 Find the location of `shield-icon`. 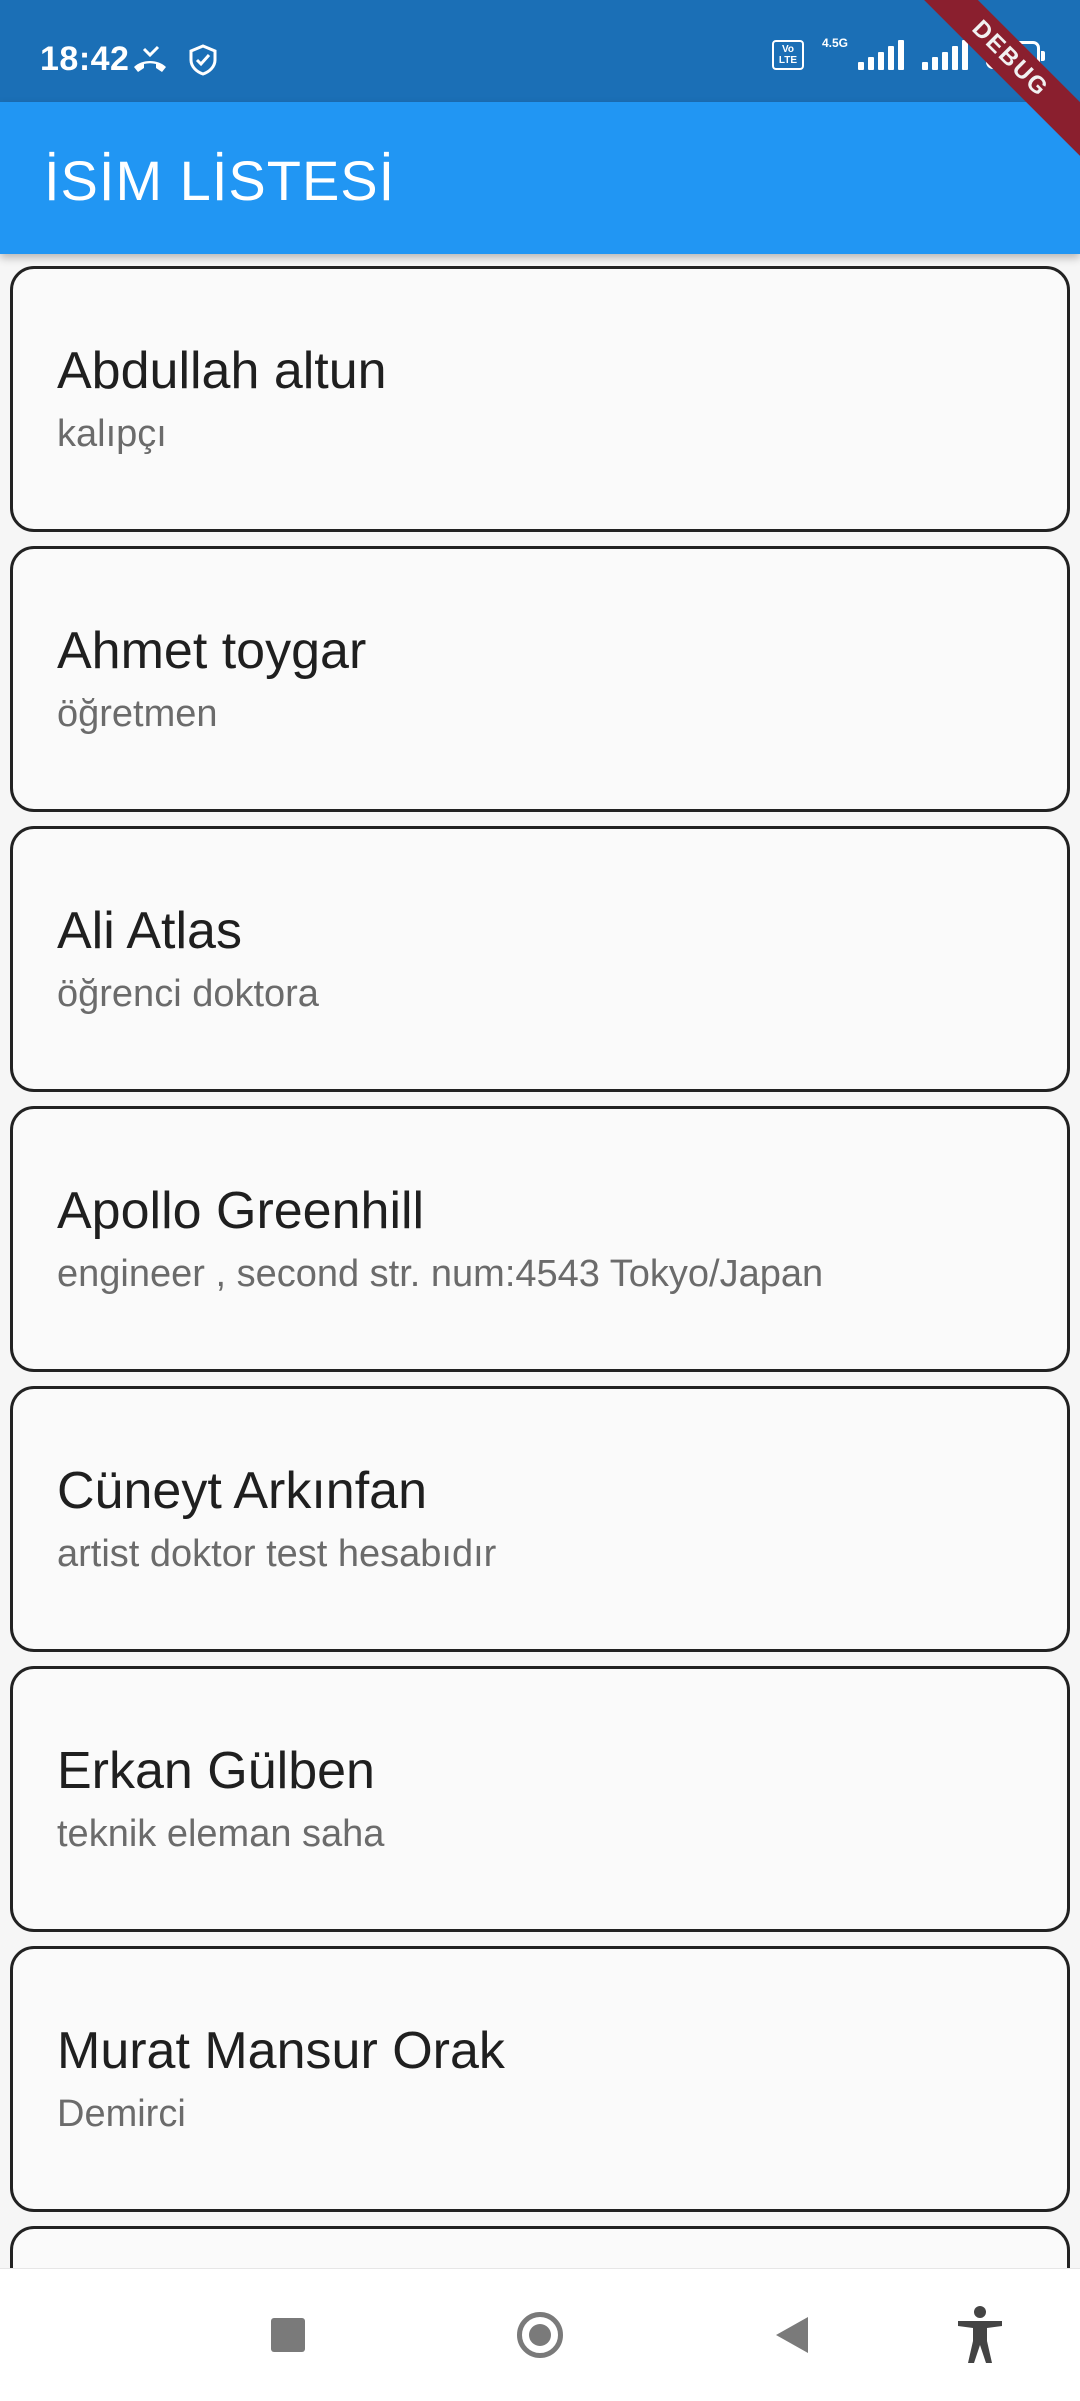

shield-icon is located at coordinates (203, 60).